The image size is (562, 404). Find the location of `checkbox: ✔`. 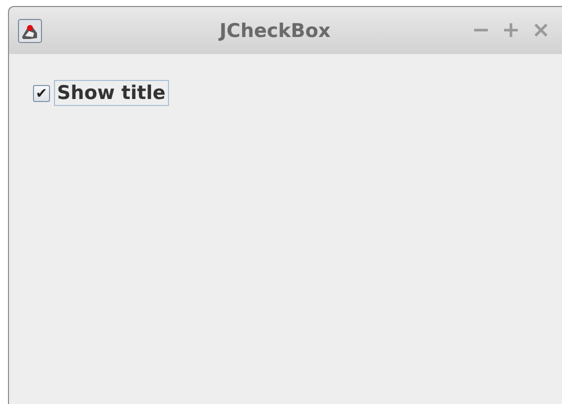

checkbox: ✔ is located at coordinates (41, 93).